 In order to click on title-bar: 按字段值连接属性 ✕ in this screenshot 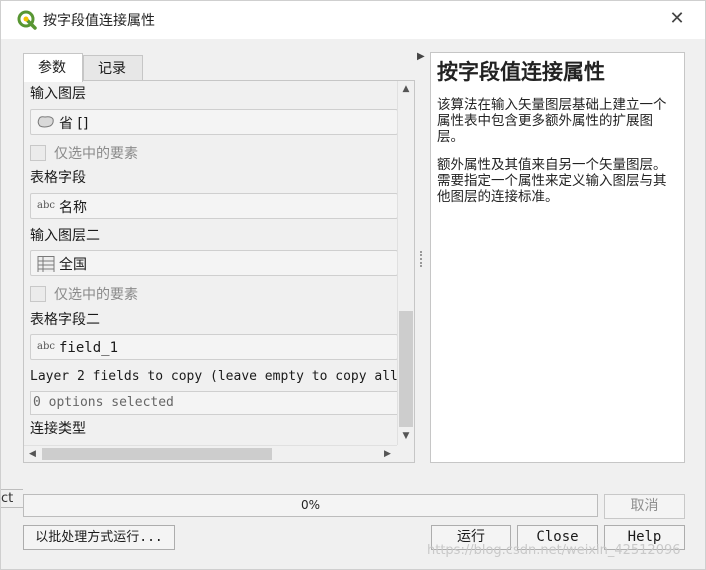, I will do `click(353, 20)`.